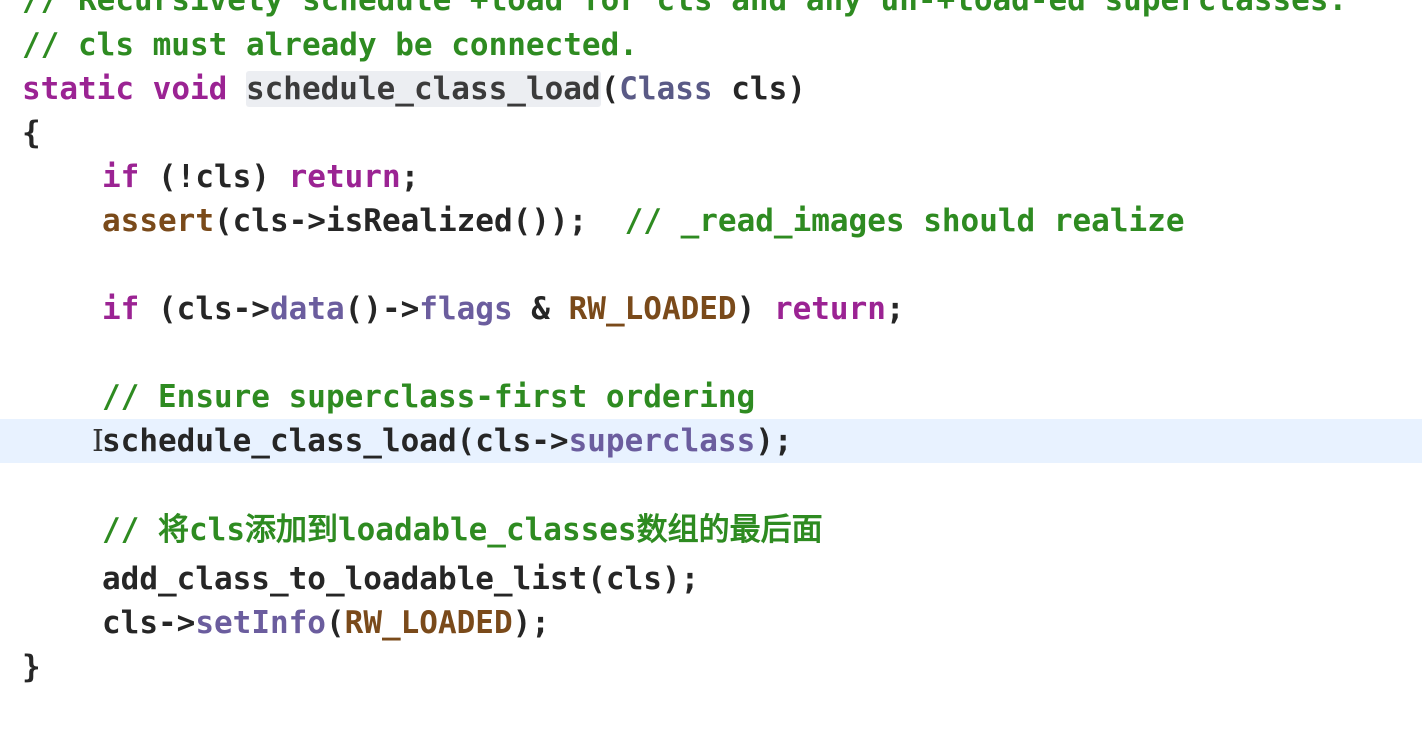 This screenshot has width=1422, height=734. Describe the element at coordinates (190, 89) in the screenshot. I see `keyword-void: void` at that location.